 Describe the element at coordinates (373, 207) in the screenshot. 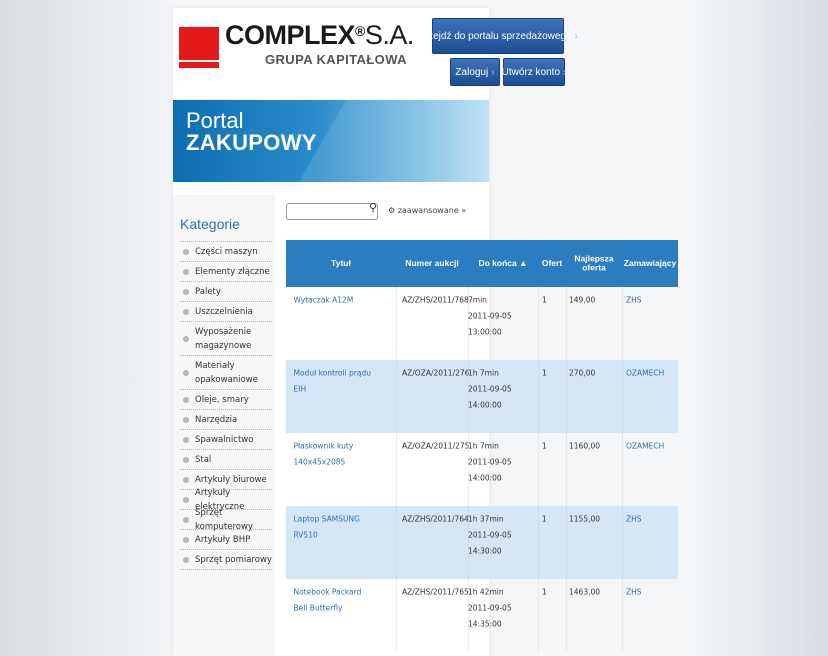

I see `search-icon: ⚲` at that location.